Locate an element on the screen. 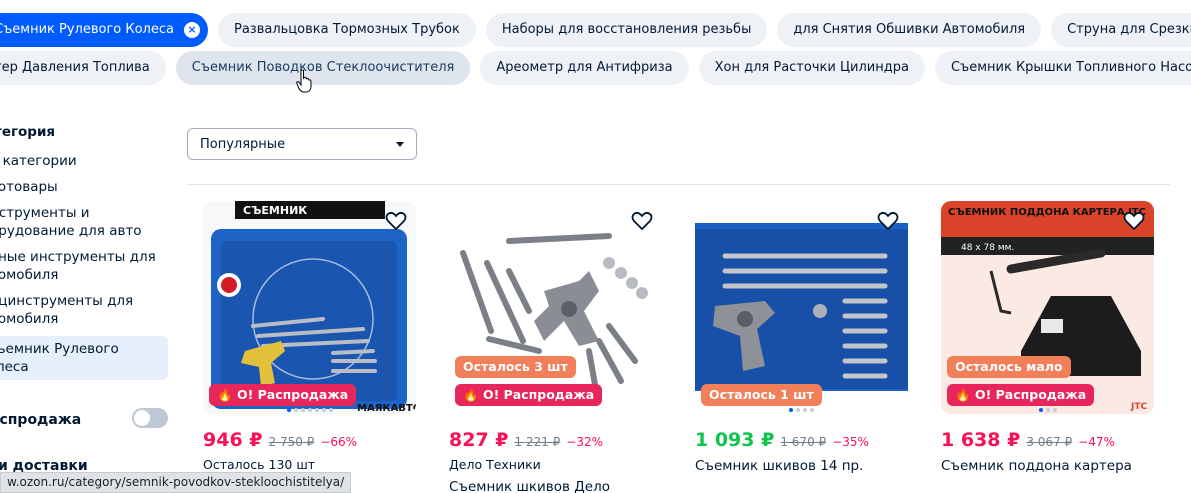 This screenshot has height=493, width=1191. fire-icon: 🔥 is located at coordinates (471, 394).